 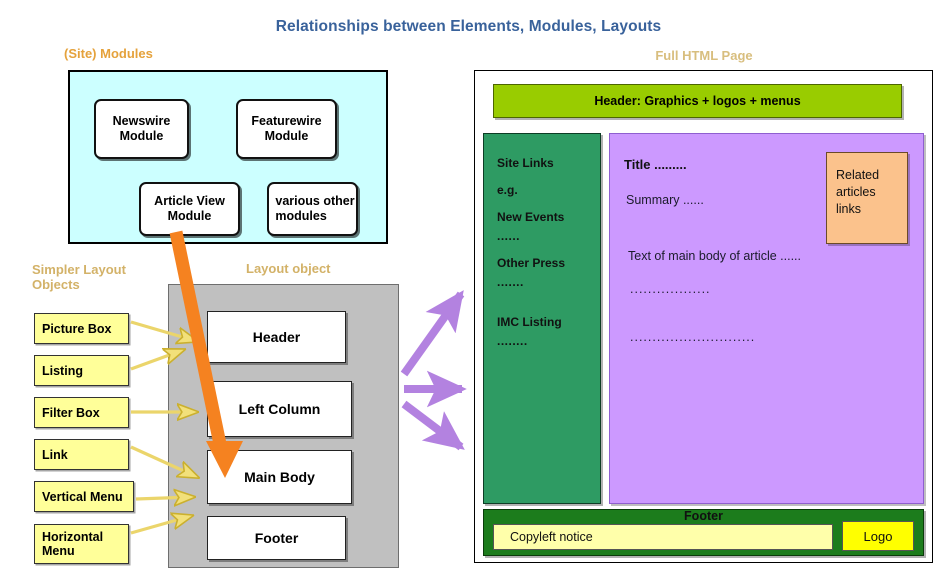 What do you see at coordinates (432, 333) in the screenshot?
I see `purple-arrow-top` at bounding box center [432, 333].